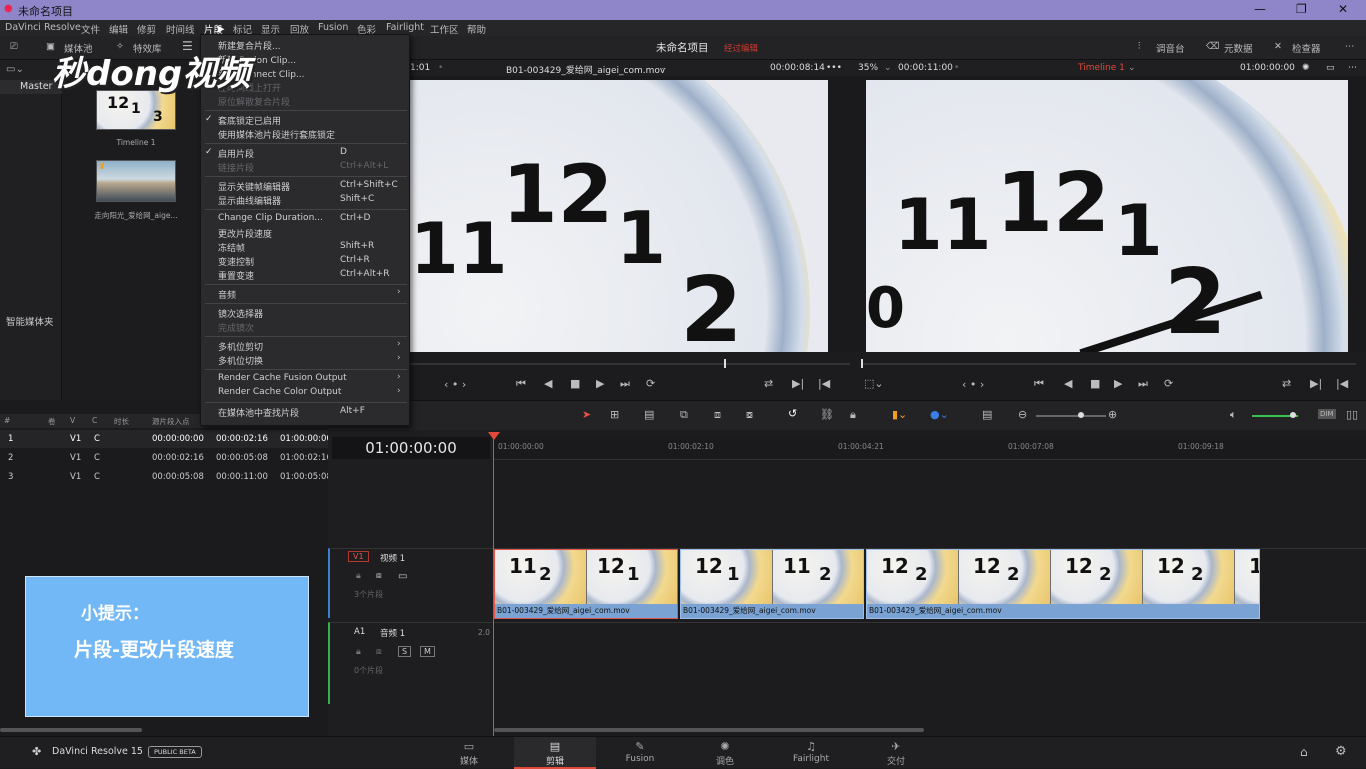  I want to click on tab-media: ▭ 媒体, so click(469, 753).